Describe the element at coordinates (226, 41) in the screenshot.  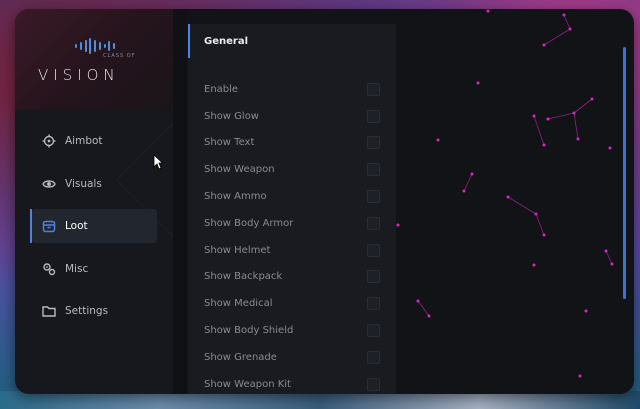
I see `panel-title: General` at that location.